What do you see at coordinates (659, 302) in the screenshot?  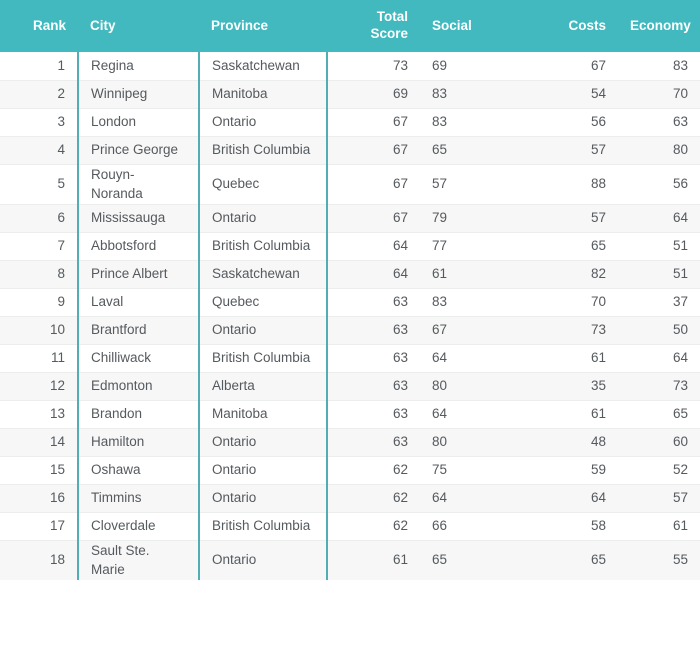 I see `cell-economy: 37` at bounding box center [659, 302].